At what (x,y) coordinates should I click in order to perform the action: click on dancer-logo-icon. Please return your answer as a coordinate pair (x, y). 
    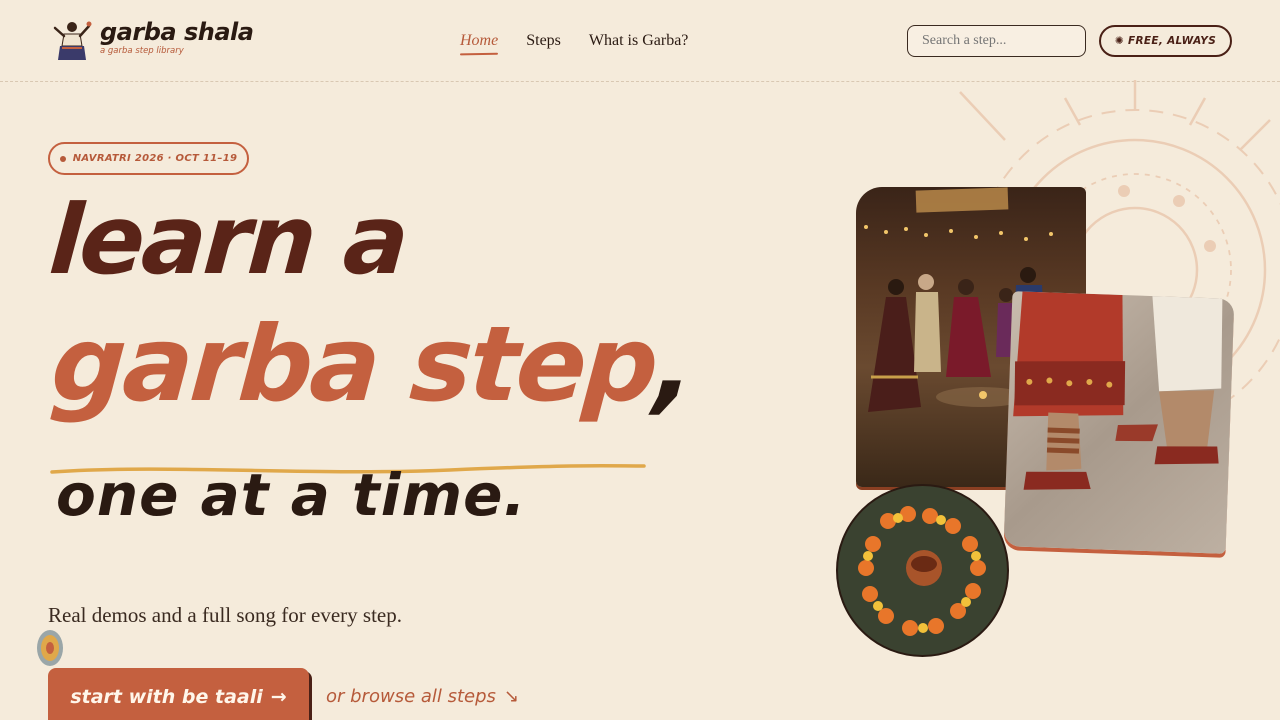
    Looking at the image, I should click on (72, 40).